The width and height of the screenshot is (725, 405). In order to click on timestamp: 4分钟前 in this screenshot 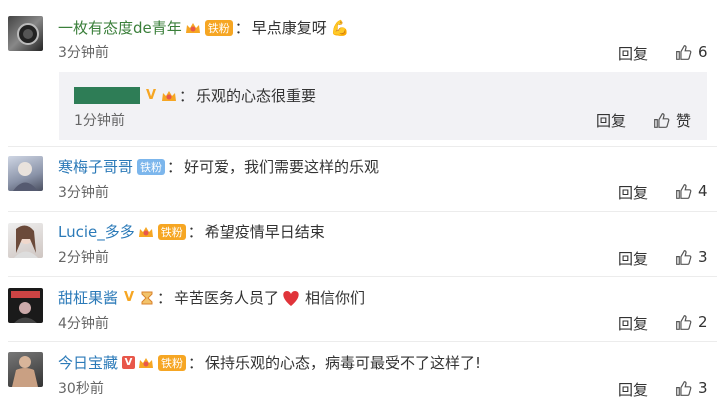, I will do `click(83, 324)`.